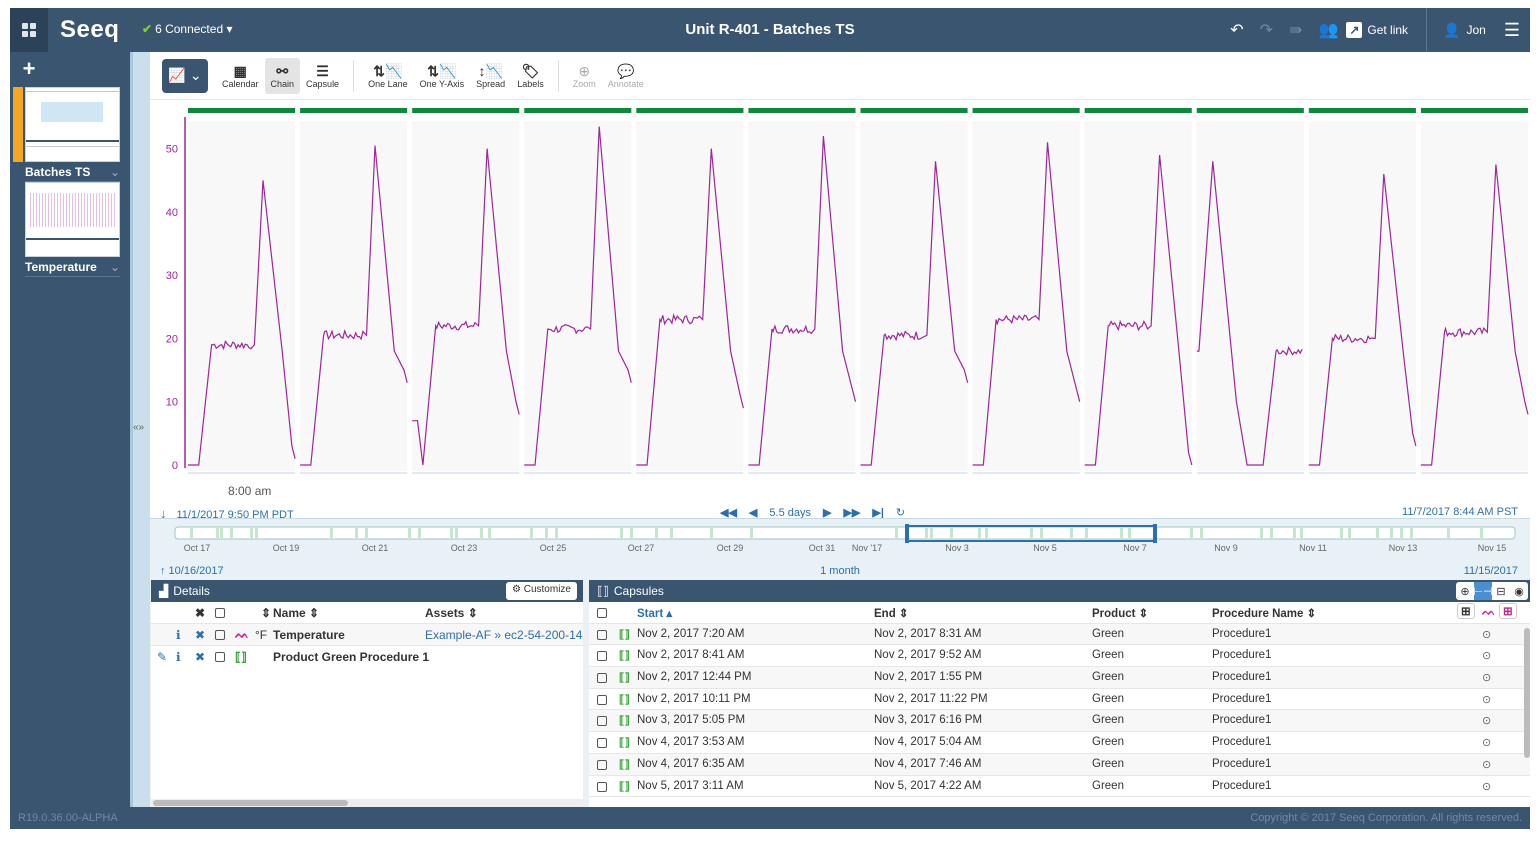 The height and width of the screenshot is (845, 1540). I want to click on capsule-button: ☰ Capsule, so click(322, 76).